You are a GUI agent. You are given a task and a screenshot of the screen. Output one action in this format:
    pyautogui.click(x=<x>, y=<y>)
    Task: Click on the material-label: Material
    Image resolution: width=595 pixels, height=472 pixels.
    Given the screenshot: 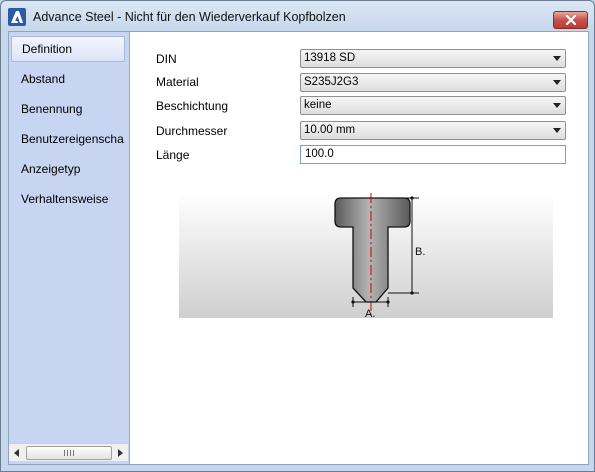 What is the action you would take?
    pyautogui.click(x=177, y=82)
    